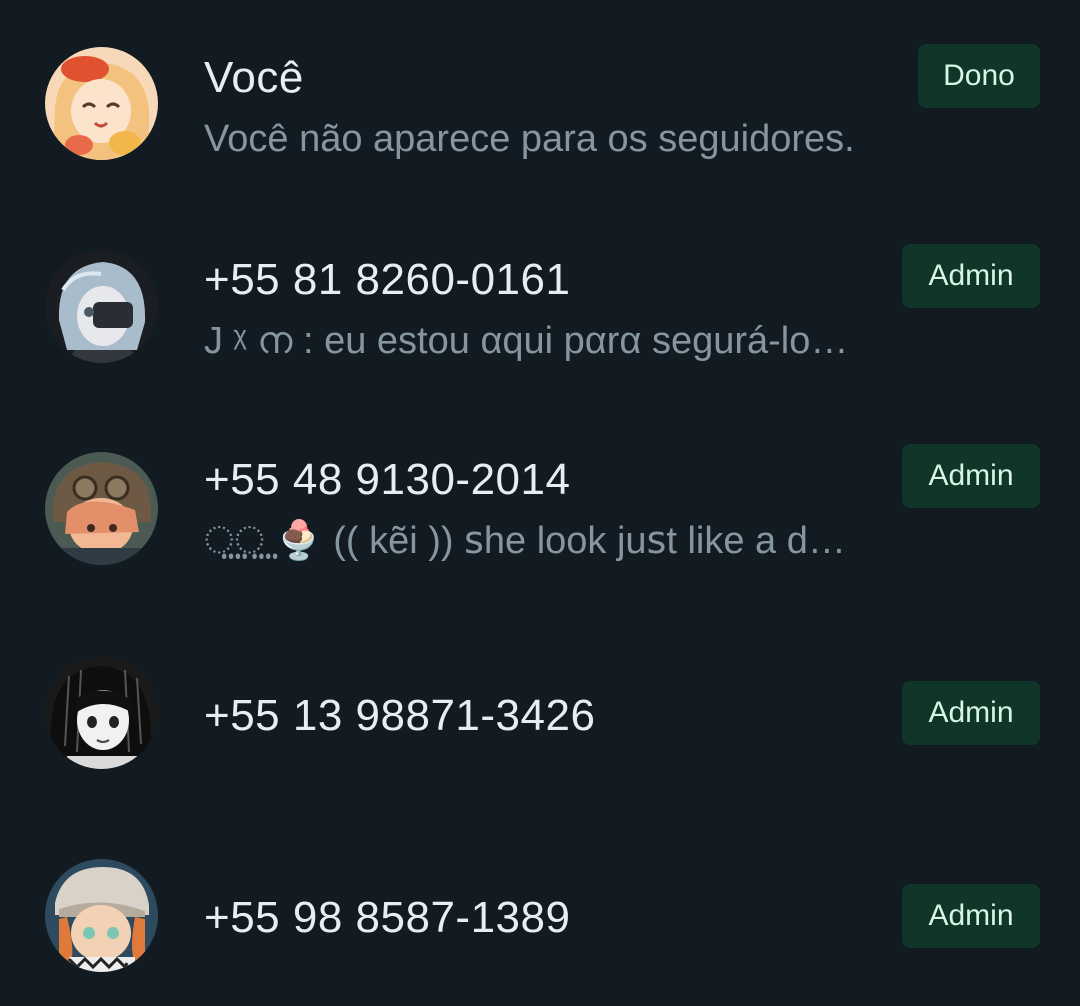  What do you see at coordinates (254, 77) in the screenshot?
I see `participant-name: Você` at bounding box center [254, 77].